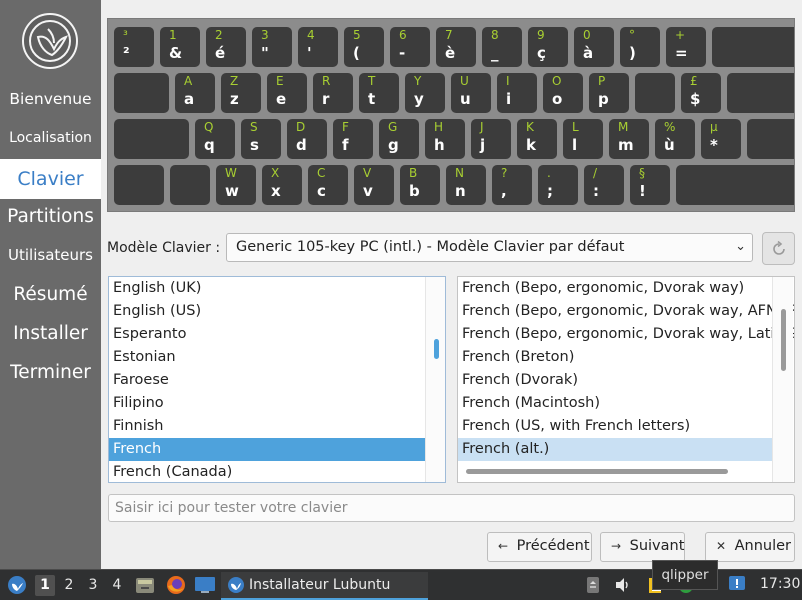 This screenshot has width=802, height=600. What do you see at coordinates (267, 403) in the screenshot?
I see `layout-list-item: Filipino` at bounding box center [267, 403].